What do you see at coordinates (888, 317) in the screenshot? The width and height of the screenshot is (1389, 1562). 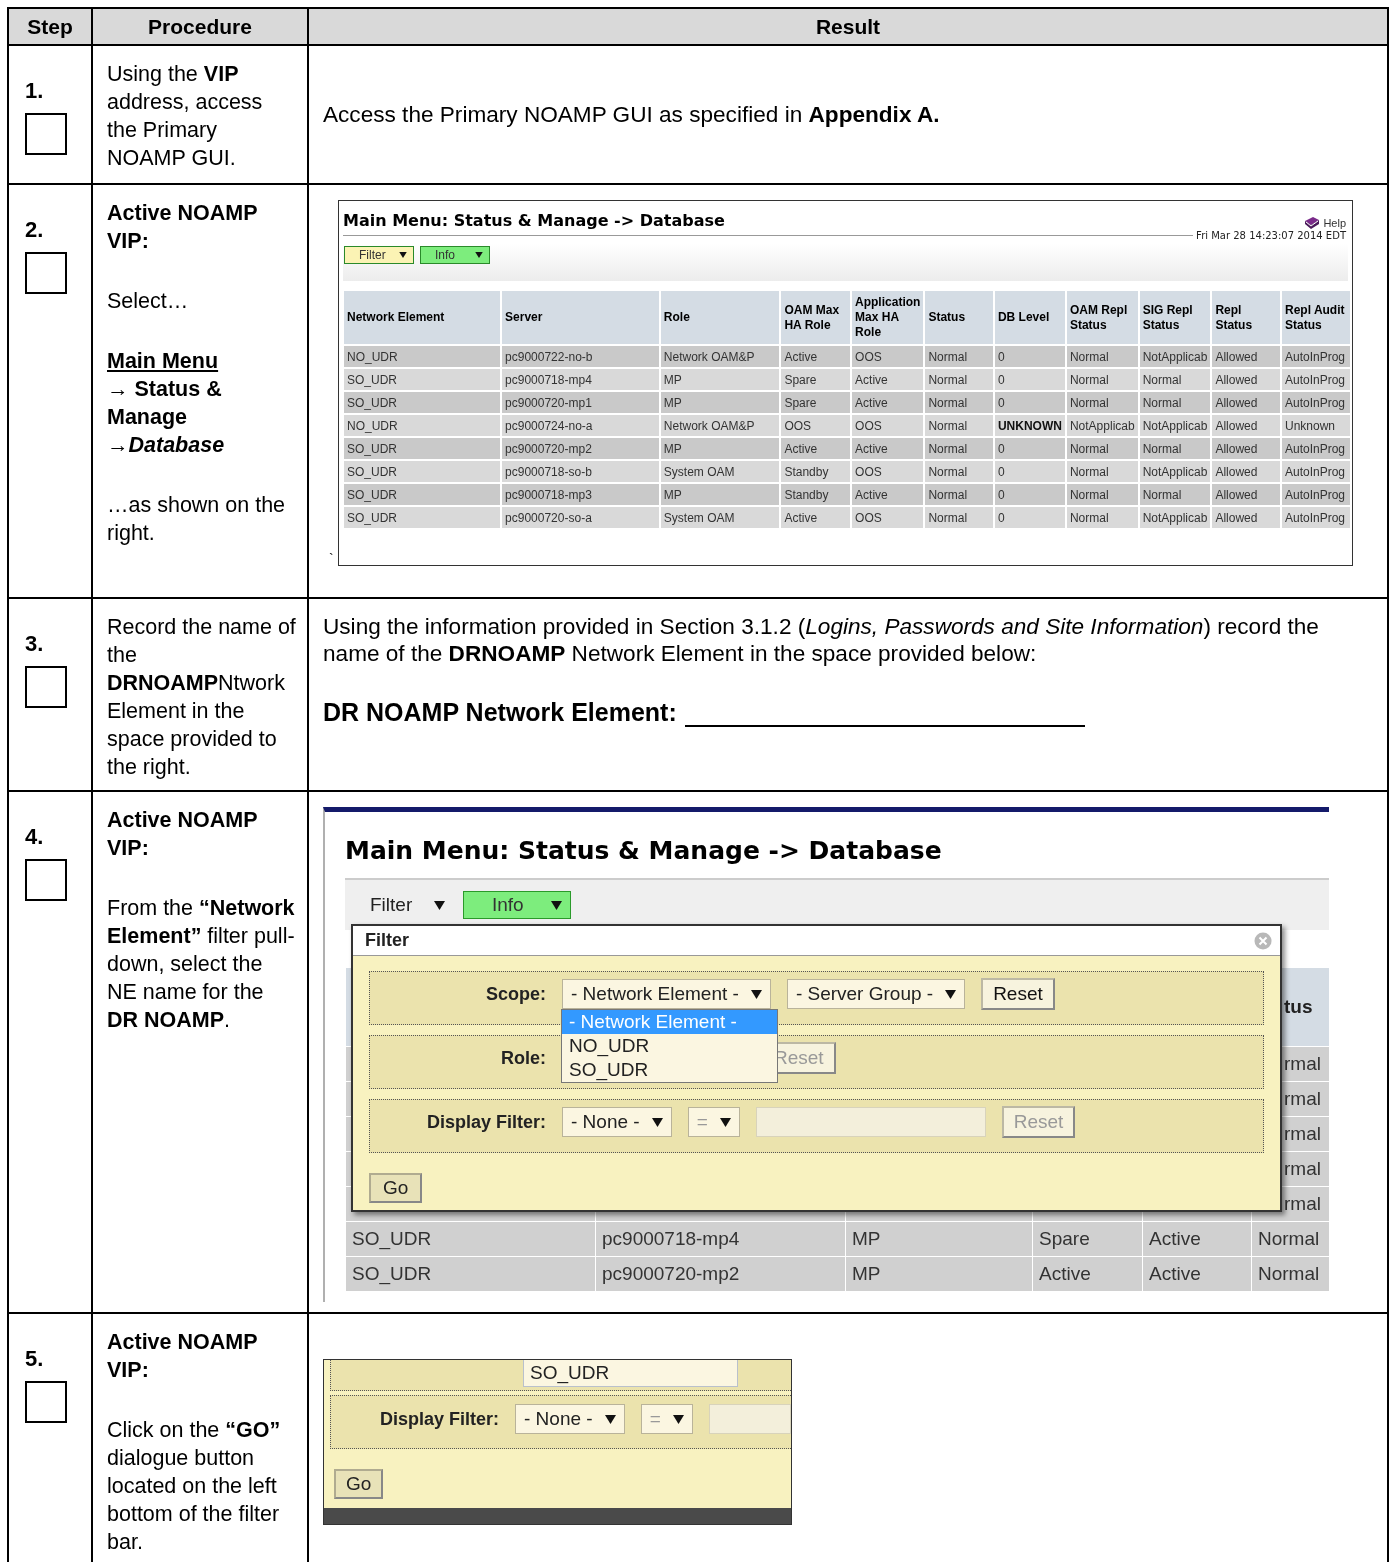 I see `column-header: Application Max HA Role` at bounding box center [888, 317].